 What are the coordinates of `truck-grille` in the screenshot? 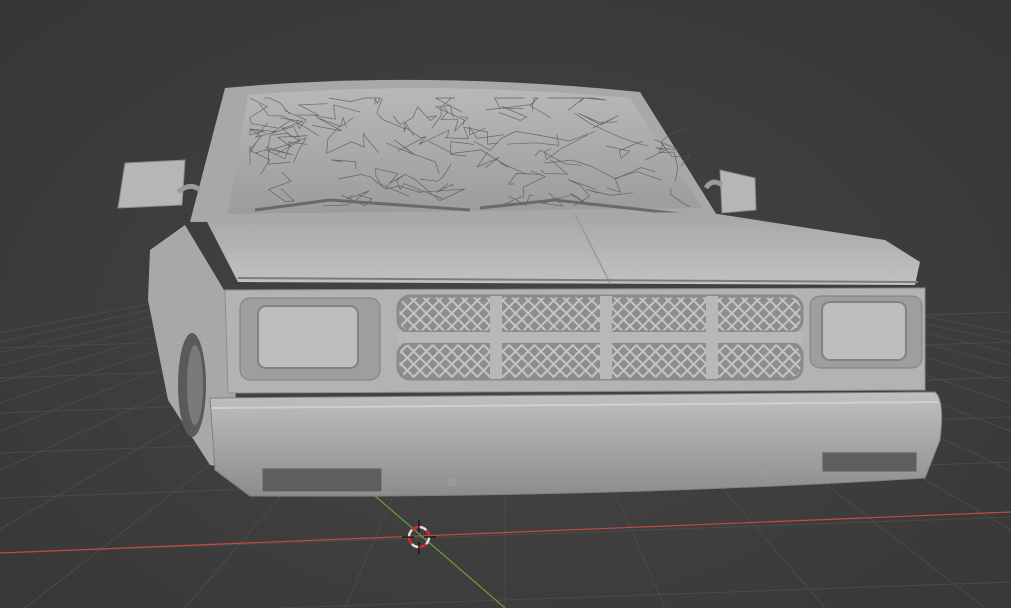 It's located at (600, 337).